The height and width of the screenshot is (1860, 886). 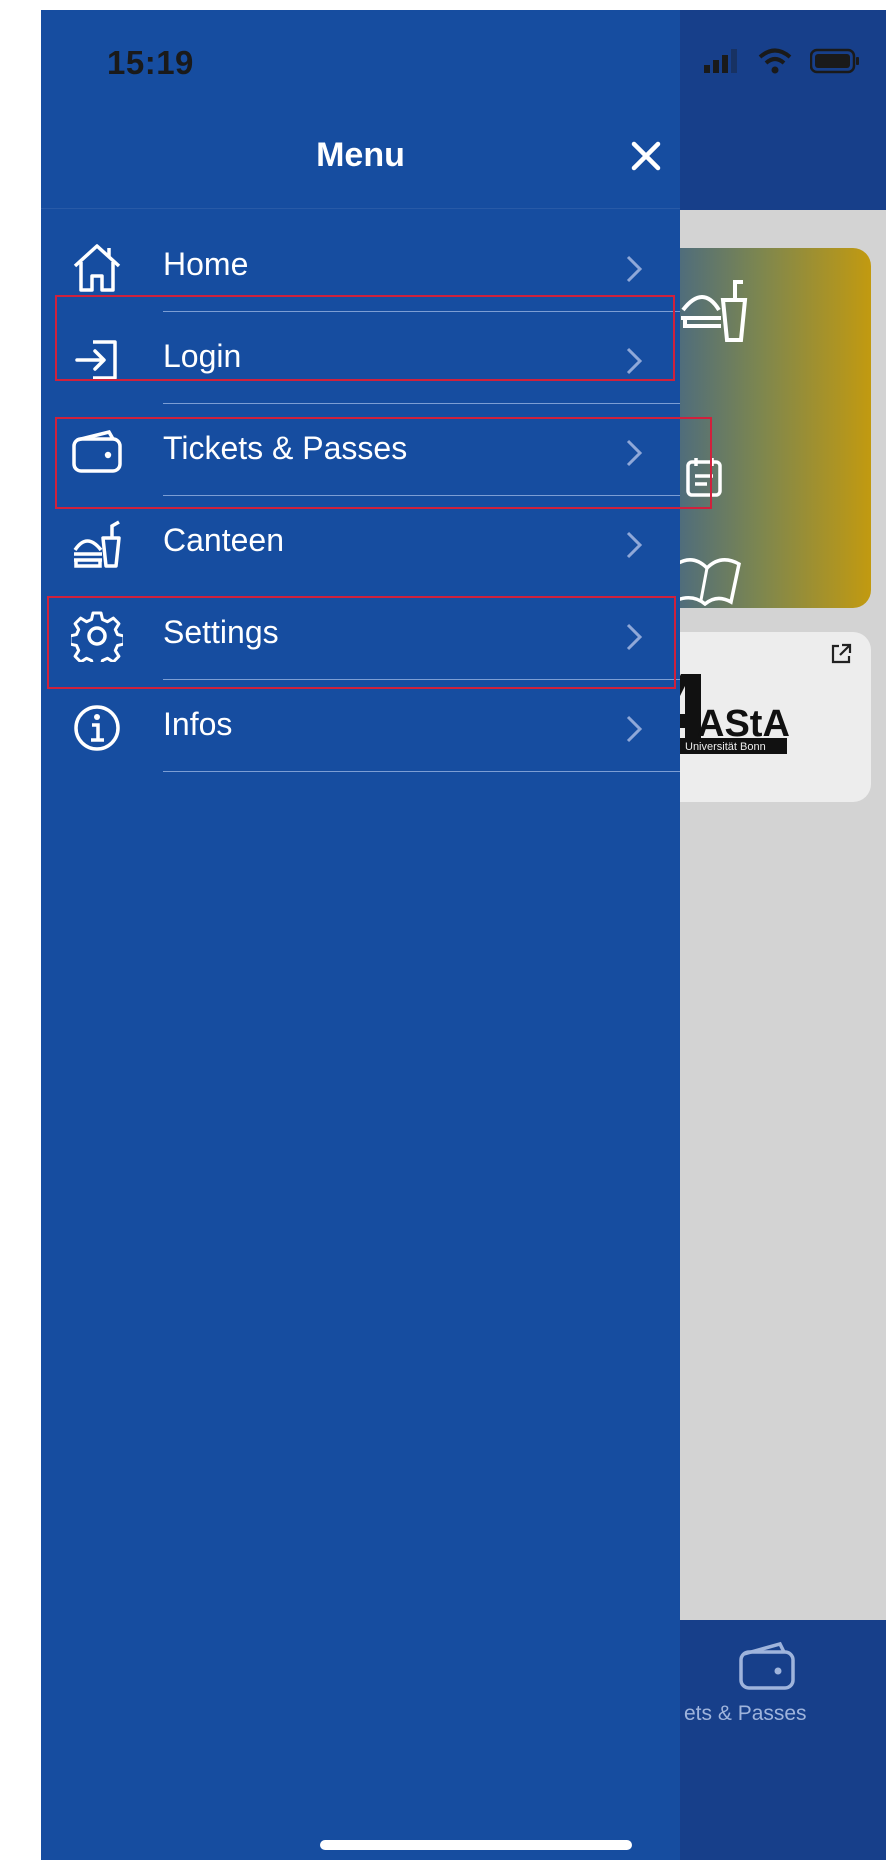 What do you see at coordinates (714, 311) in the screenshot?
I see `canteen-card-icon` at bounding box center [714, 311].